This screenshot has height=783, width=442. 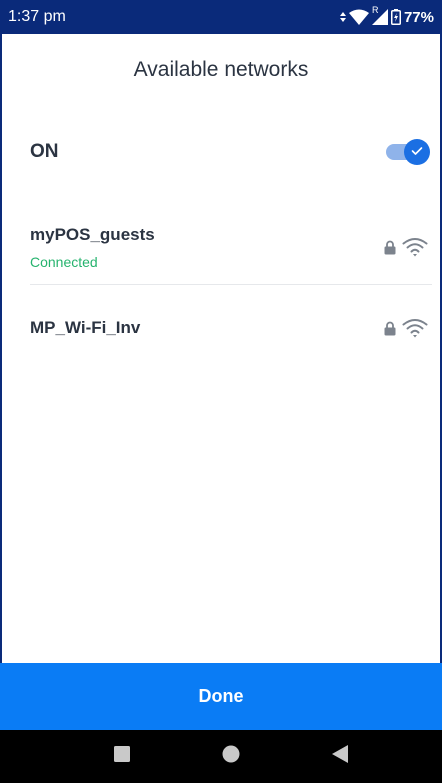 I want to click on network-name: MP_Wi-Fi_Inv, so click(x=85, y=327).